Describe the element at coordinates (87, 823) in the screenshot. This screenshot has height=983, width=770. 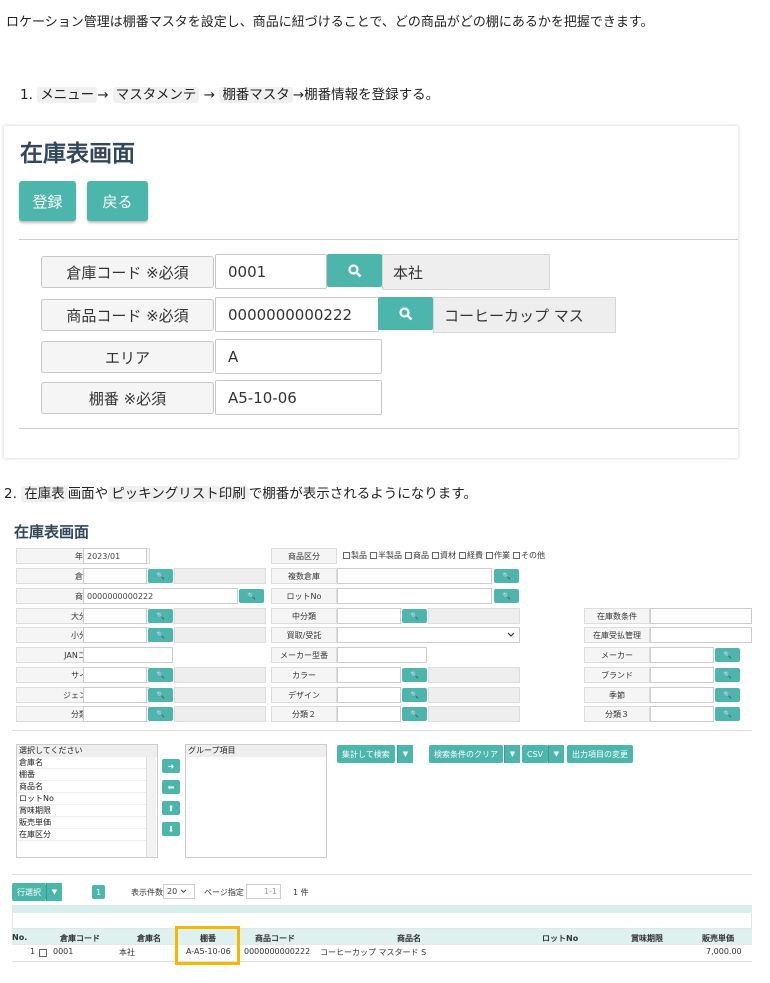
I see `list-item: 販売単価` at that location.